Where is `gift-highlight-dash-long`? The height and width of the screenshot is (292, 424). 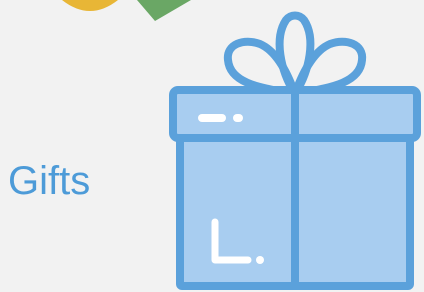
gift-highlight-dash-long is located at coordinates (212, 118).